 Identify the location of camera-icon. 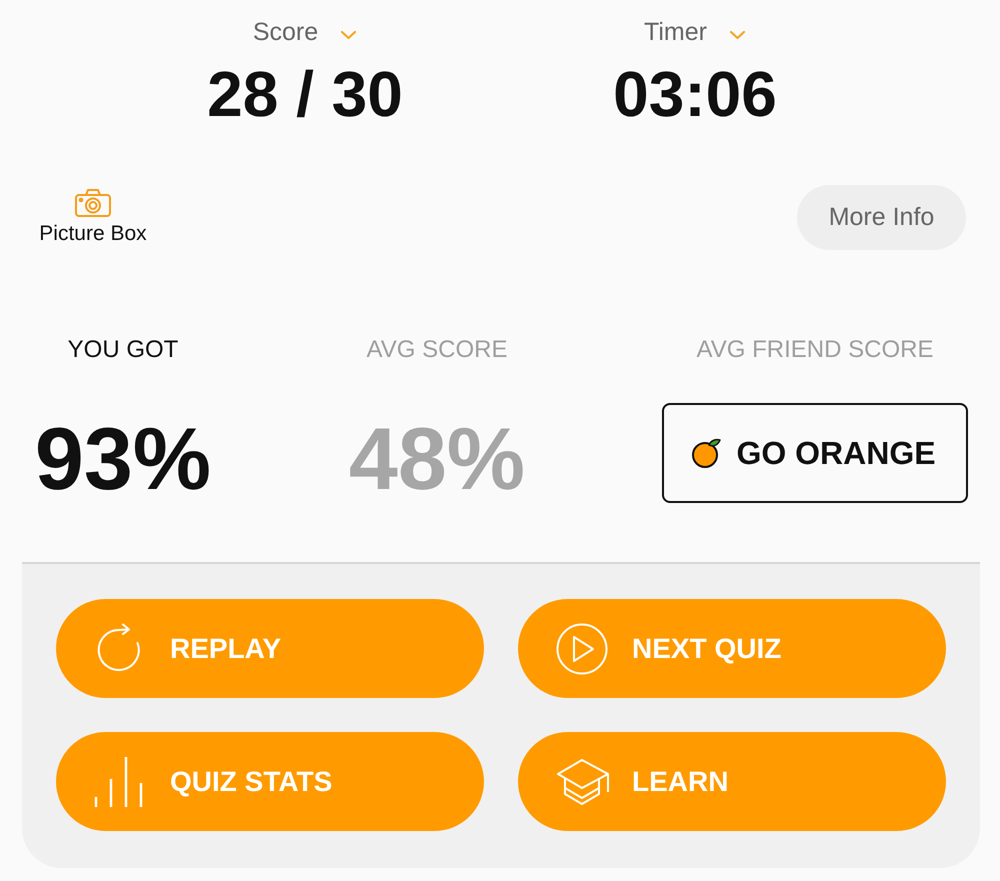
(93, 202).